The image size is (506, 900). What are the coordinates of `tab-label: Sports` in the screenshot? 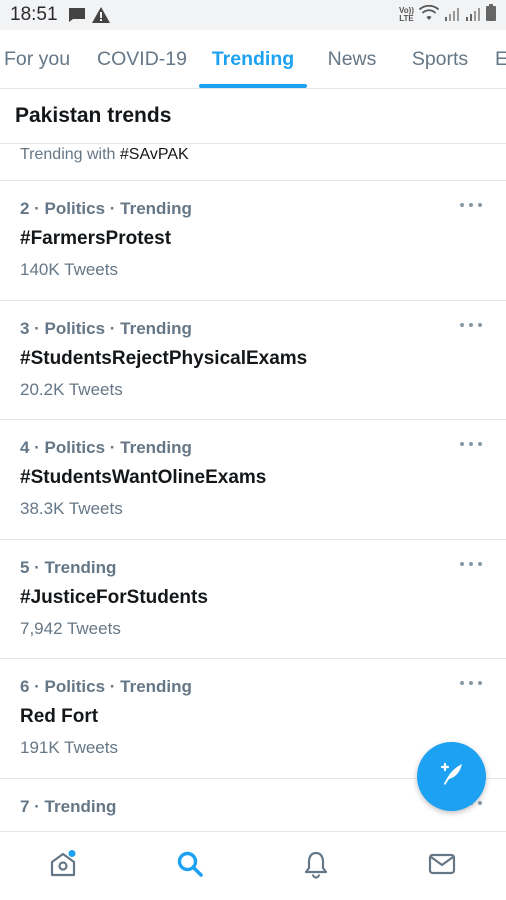 It's located at (440, 59).